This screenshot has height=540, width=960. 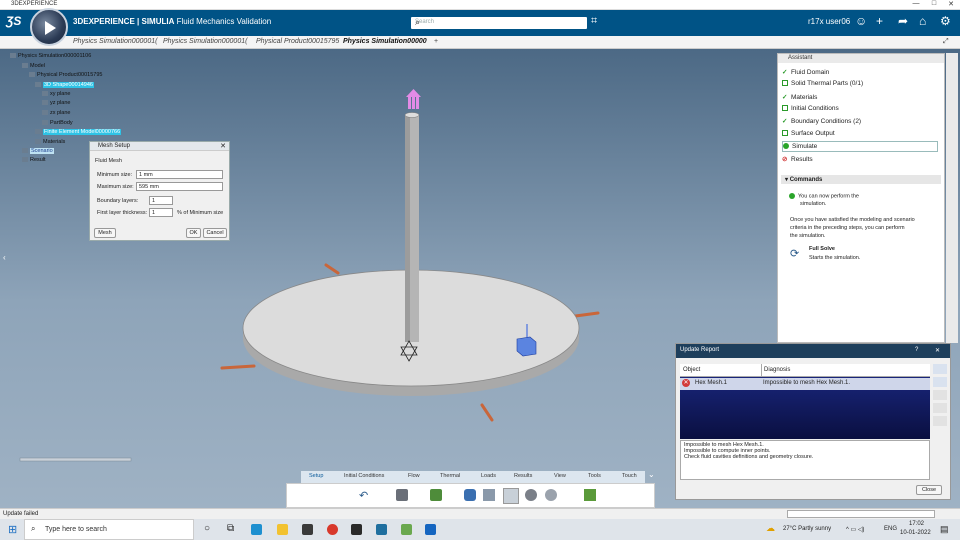 I want to click on tree-root: Physics Simulation000001106, so click(x=50, y=56).